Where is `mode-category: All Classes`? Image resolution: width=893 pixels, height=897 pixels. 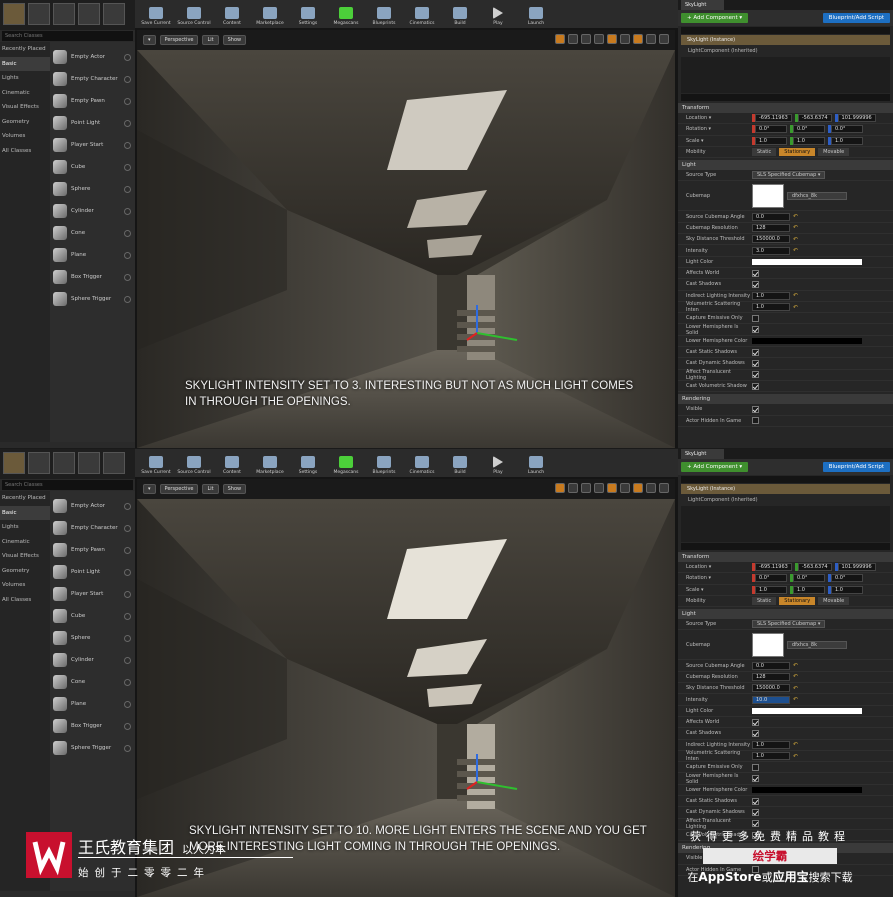 mode-category: All Classes is located at coordinates (25, 151).